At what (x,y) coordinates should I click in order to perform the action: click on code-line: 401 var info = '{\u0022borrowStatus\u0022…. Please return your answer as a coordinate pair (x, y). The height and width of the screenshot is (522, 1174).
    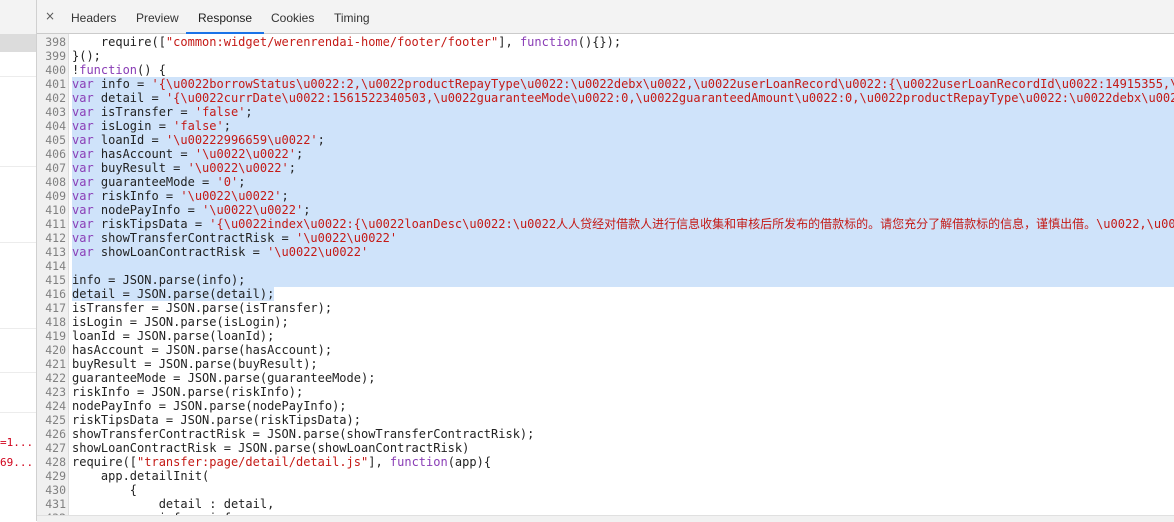
    Looking at the image, I should click on (605, 84).